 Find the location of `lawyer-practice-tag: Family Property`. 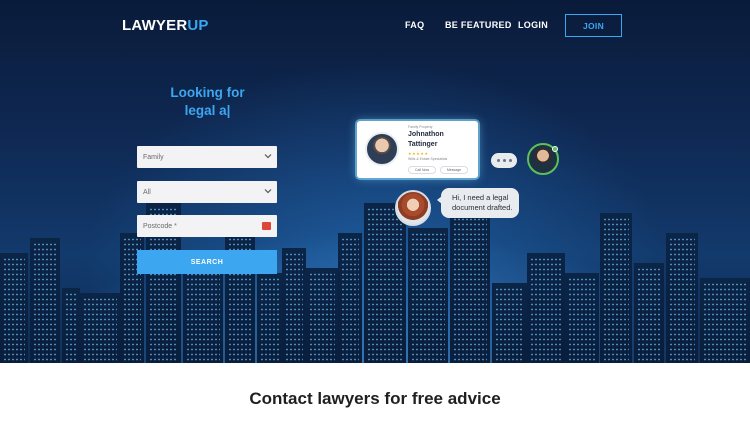

lawyer-practice-tag: Family Property is located at coordinates (420, 127).